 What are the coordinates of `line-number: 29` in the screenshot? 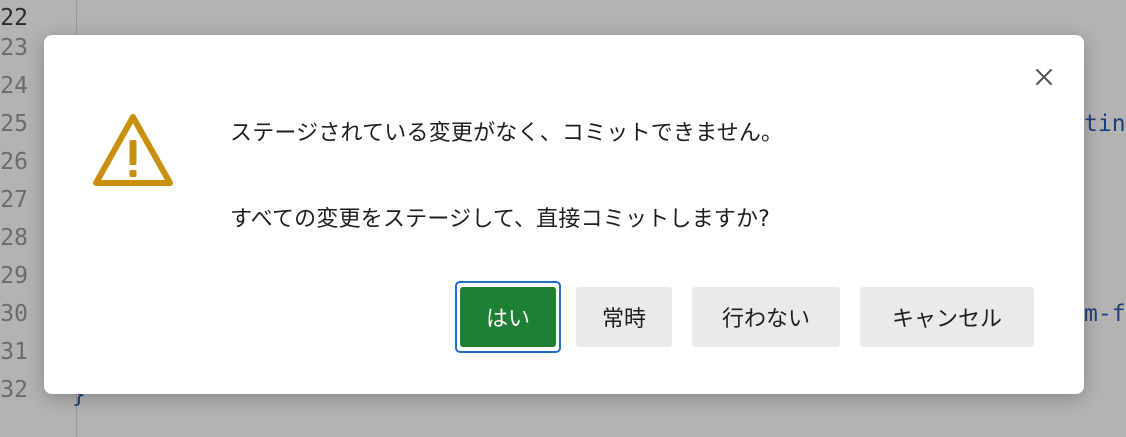 It's located at (14, 276).